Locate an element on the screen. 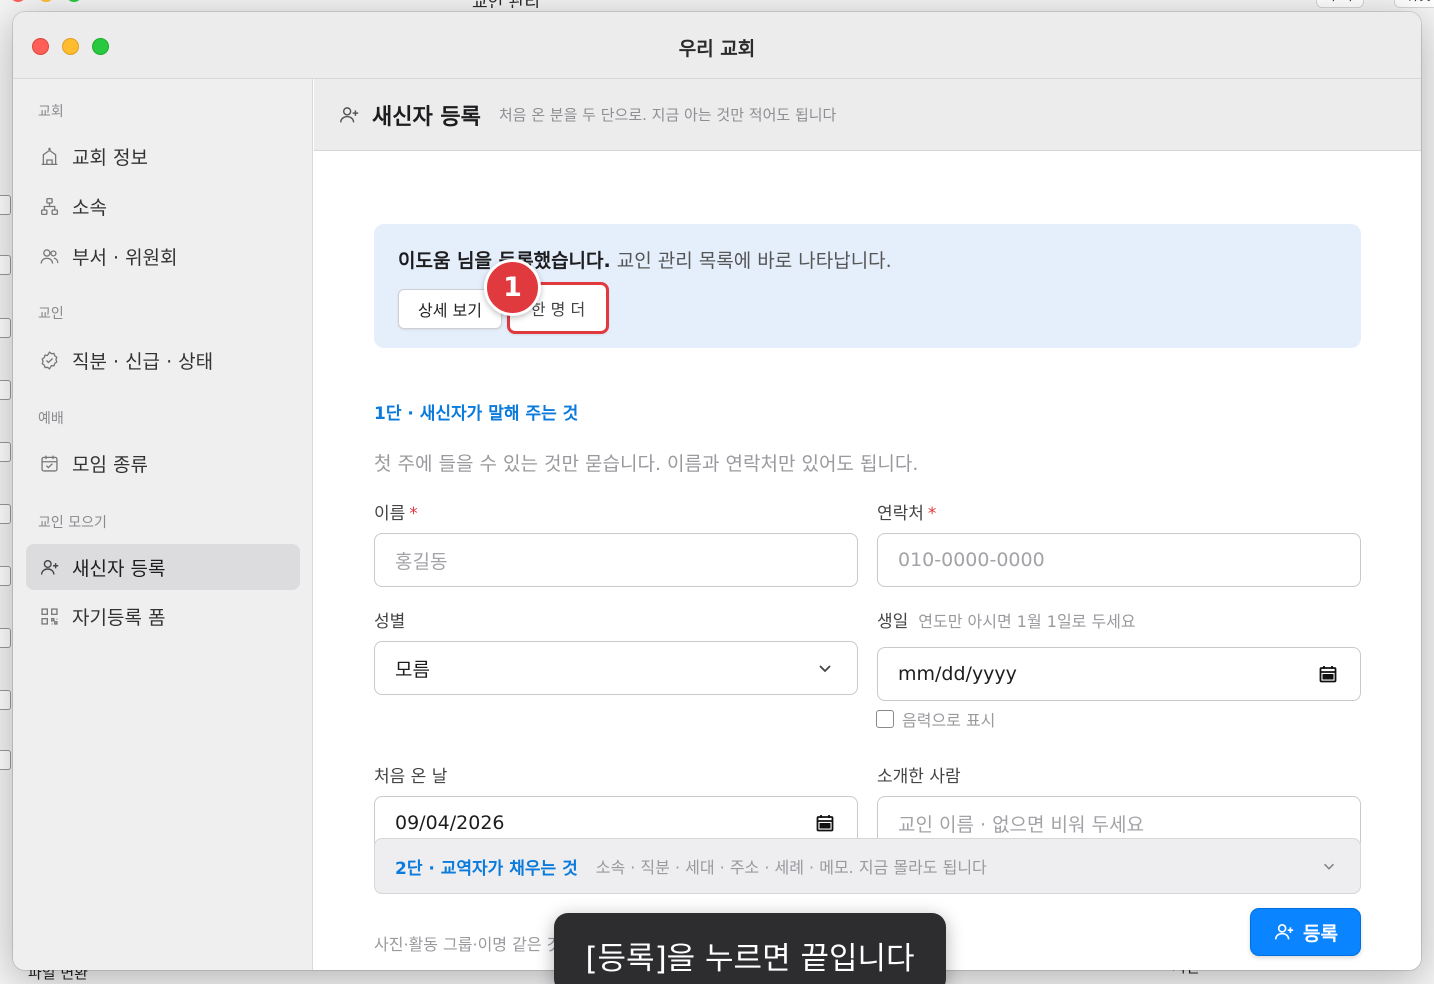 The width and height of the screenshot is (1434, 984). banner-message: 이도움 님을 등록했습니다. 교인 관리 목록에 바로 나타납니다. is located at coordinates (645, 259).